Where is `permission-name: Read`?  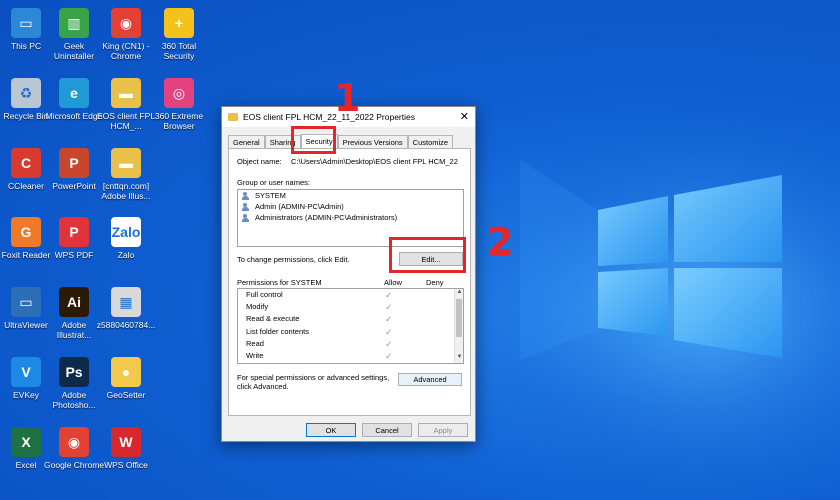 permission-name: Read is located at coordinates (255, 343).